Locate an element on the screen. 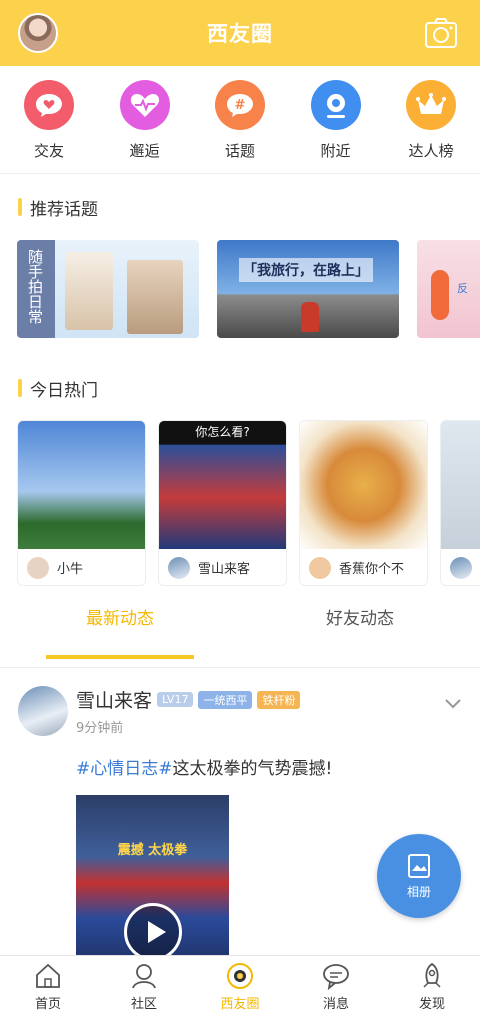 Image resolution: width=480 pixels, height=1020 pixels. post-content: 这太极拳的气势震撼! is located at coordinates (252, 769).